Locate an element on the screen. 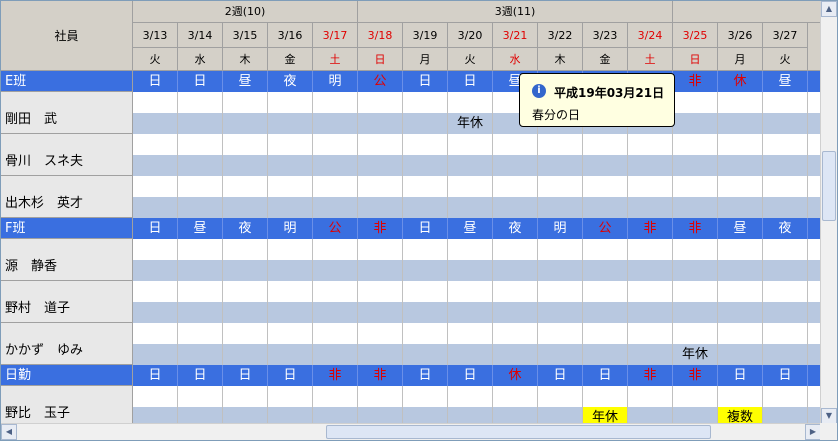 Image resolution: width=838 pixels, height=441 pixels. employee-name: 骨川 スネ夫 is located at coordinates (67, 155).